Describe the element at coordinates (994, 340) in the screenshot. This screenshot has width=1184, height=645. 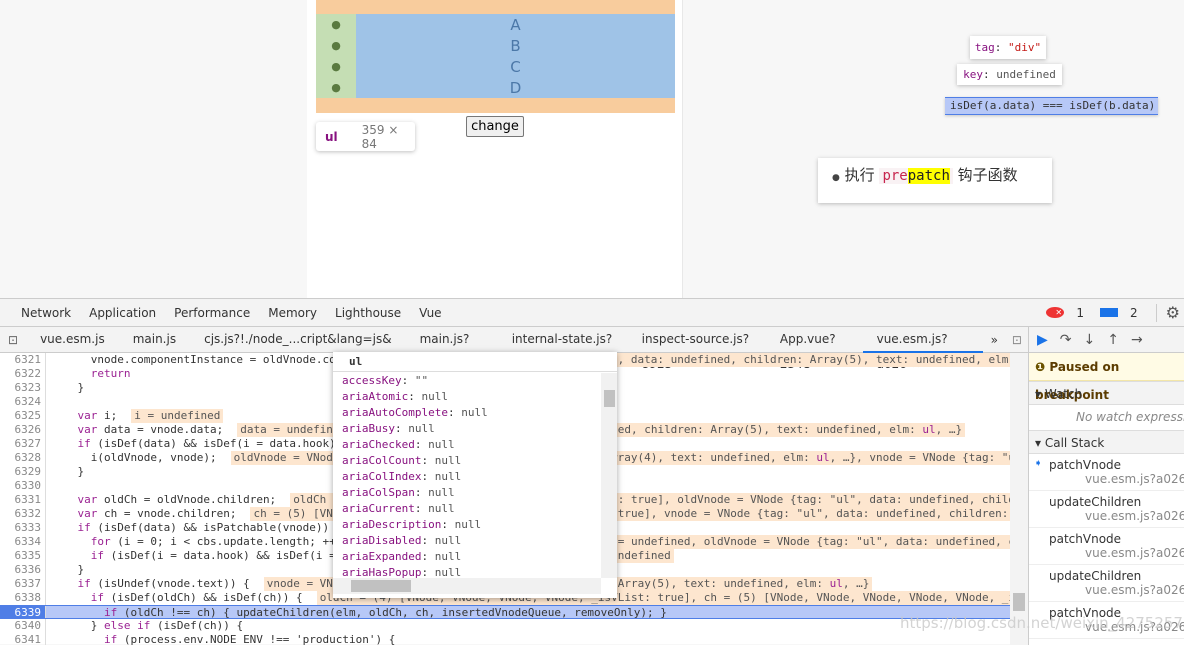
I see `more-tabs-icon: »` at that location.